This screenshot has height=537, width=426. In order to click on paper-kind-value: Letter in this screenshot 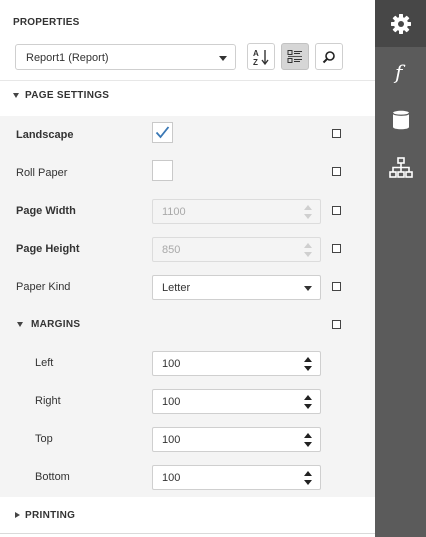, I will do `click(176, 288)`.